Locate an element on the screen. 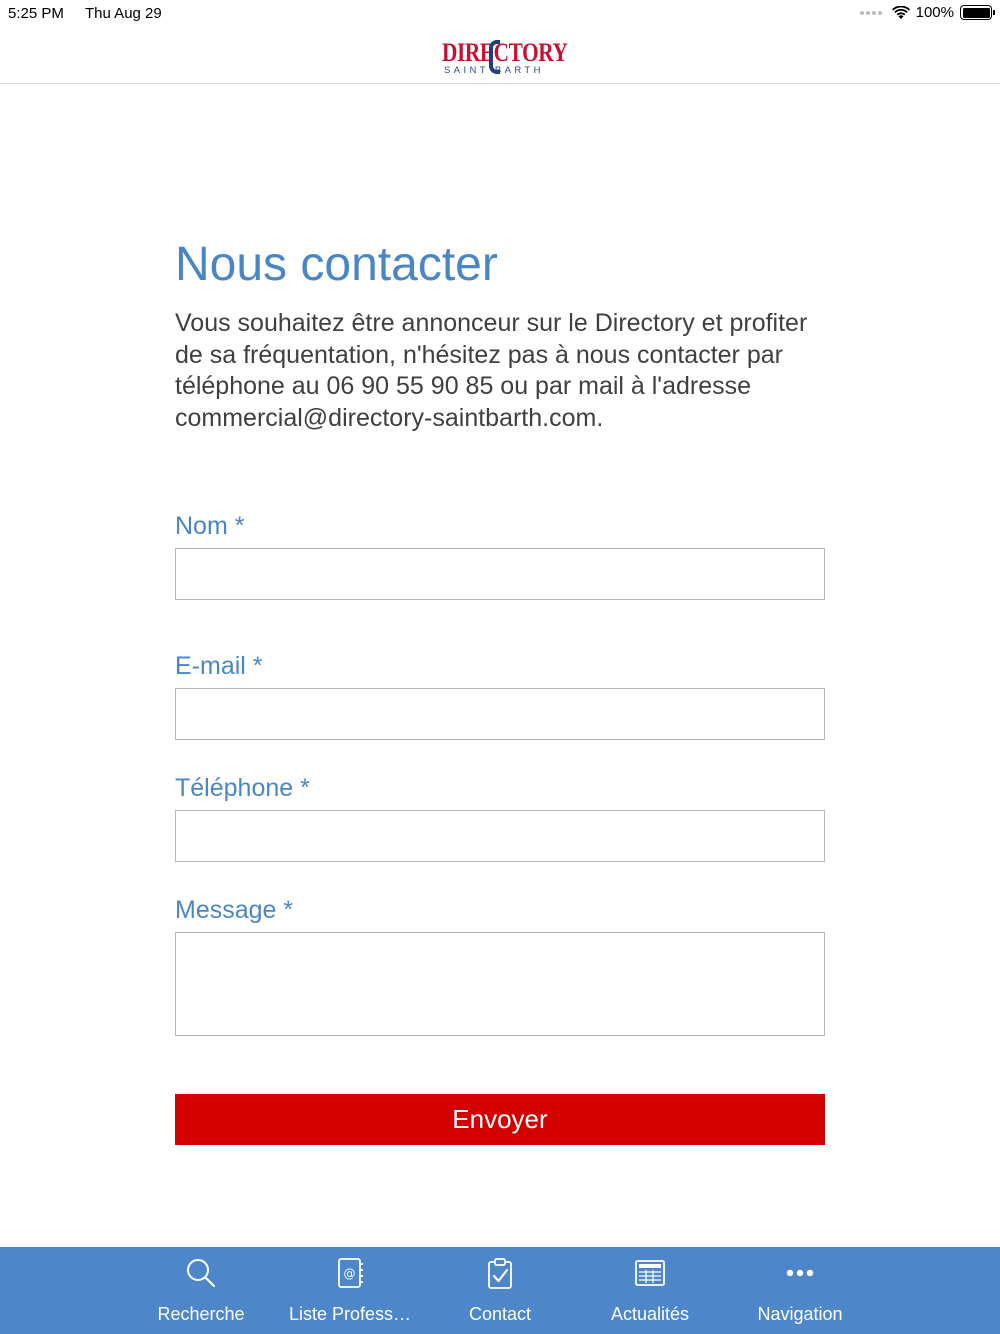 The image size is (1000, 1334). tab-actualites: Actualités is located at coordinates (650, 1290).